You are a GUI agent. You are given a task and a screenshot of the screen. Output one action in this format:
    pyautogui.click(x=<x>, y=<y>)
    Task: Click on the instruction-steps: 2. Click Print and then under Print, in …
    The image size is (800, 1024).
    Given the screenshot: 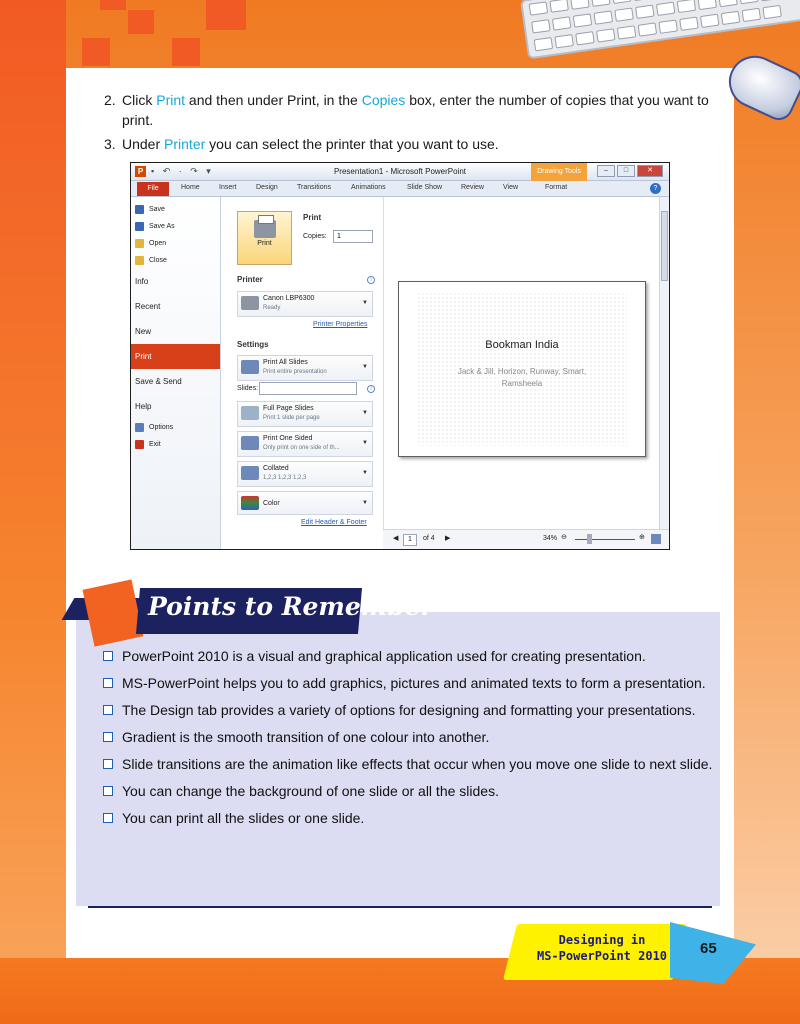 What is the action you would take?
    pyautogui.click(x=410, y=124)
    